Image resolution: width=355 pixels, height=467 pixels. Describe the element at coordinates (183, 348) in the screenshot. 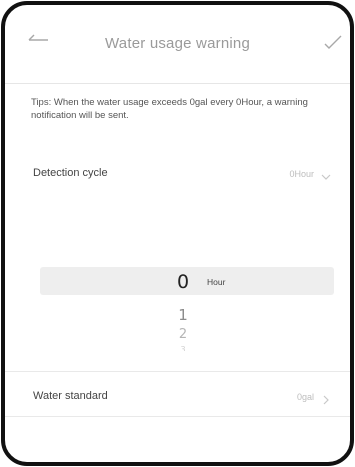

I see `picker-option: 3` at that location.